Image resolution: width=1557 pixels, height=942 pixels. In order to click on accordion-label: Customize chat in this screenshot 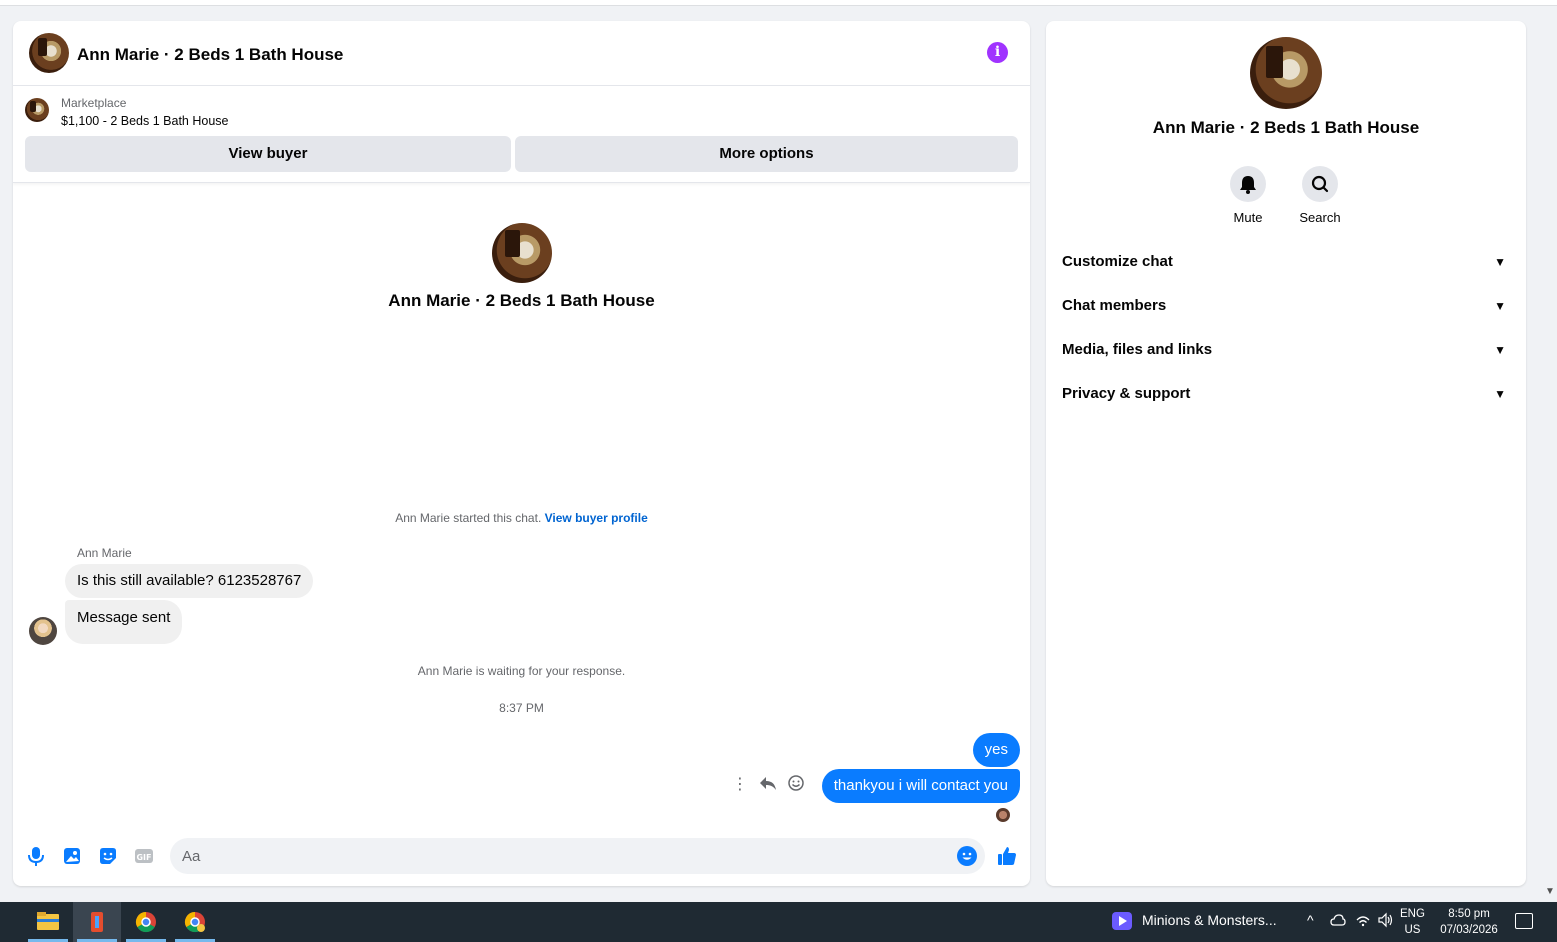, I will do `click(1117, 261)`.